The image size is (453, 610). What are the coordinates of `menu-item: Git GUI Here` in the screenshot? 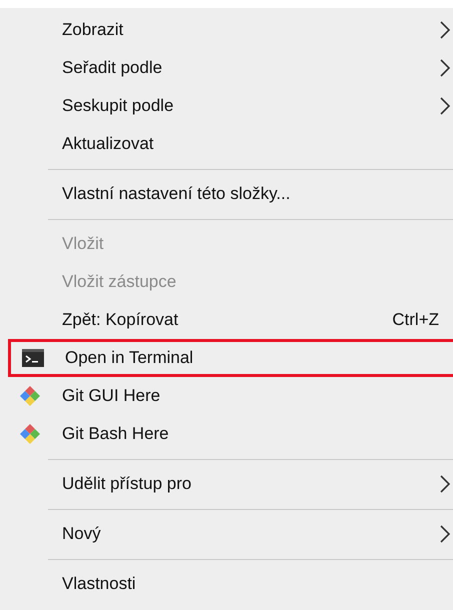 It's located at (226, 396).